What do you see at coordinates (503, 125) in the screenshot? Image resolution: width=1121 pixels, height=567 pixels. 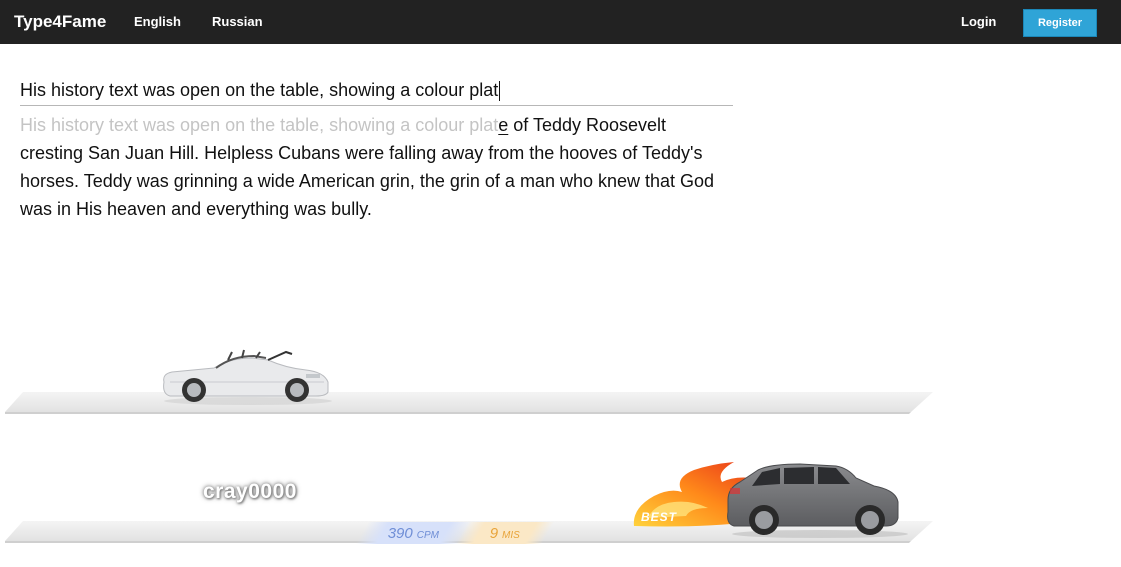 I see `current-character: e` at bounding box center [503, 125].